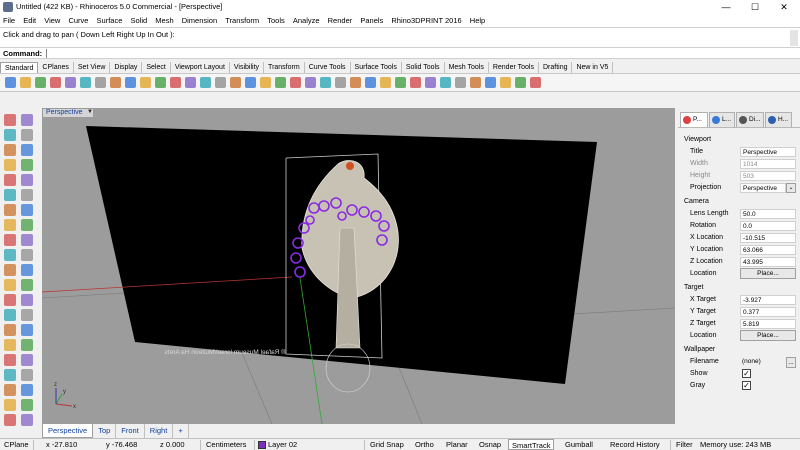  I want to click on status-units: Centimeters, so click(226, 444).